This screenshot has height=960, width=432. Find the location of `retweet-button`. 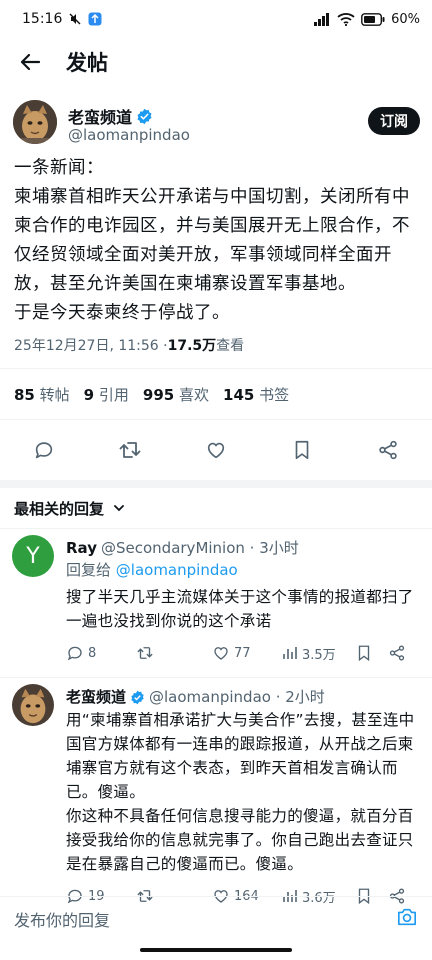

retweet-button is located at coordinates (130, 450).